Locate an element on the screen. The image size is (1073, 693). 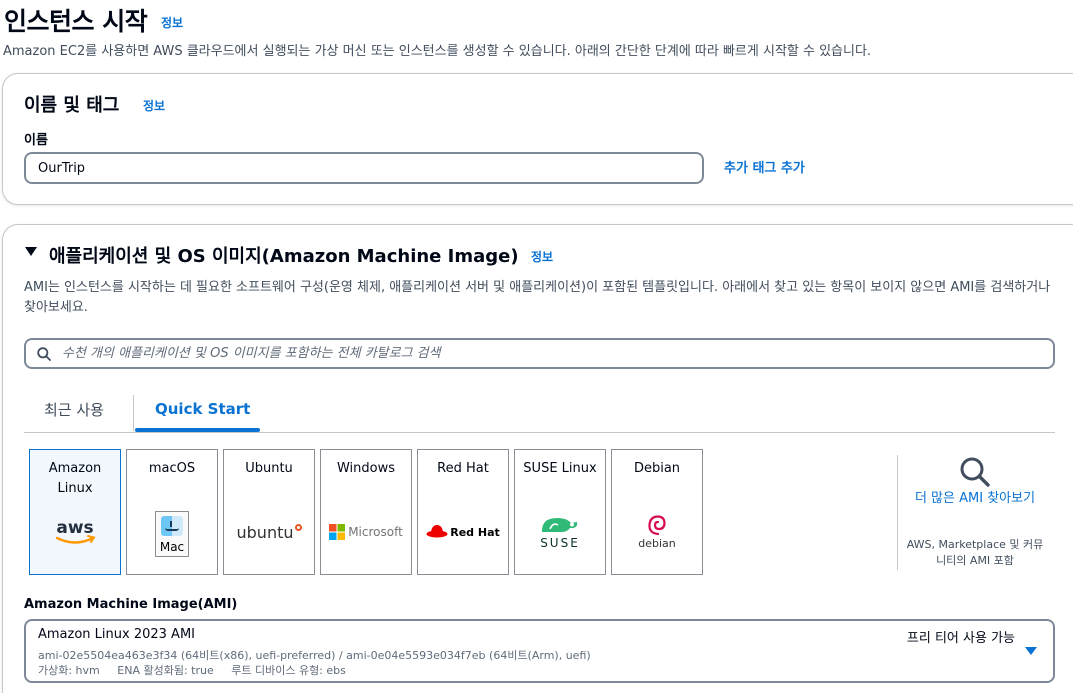
debian-logo-icon: debian is located at coordinates (657, 532).